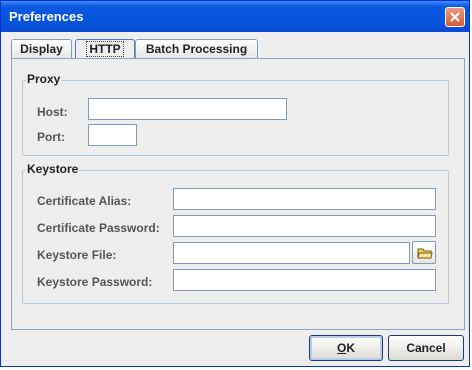  I want to click on ok-button-label: OK, so click(345, 348).